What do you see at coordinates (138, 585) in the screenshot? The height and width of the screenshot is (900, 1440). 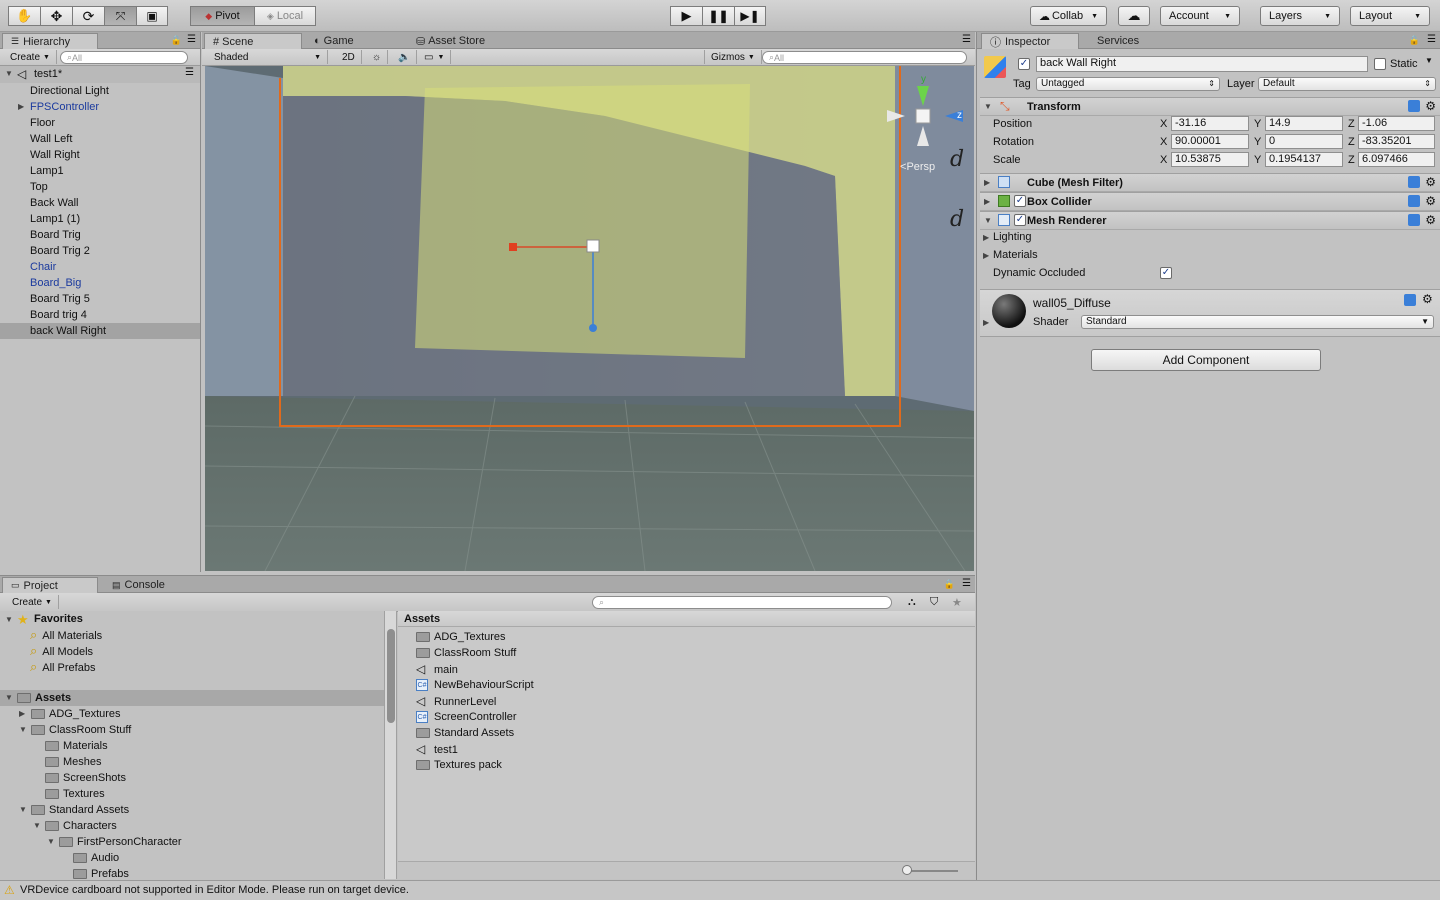 I see `tab-console: ▤ Console` at bounding box center [138, 585].